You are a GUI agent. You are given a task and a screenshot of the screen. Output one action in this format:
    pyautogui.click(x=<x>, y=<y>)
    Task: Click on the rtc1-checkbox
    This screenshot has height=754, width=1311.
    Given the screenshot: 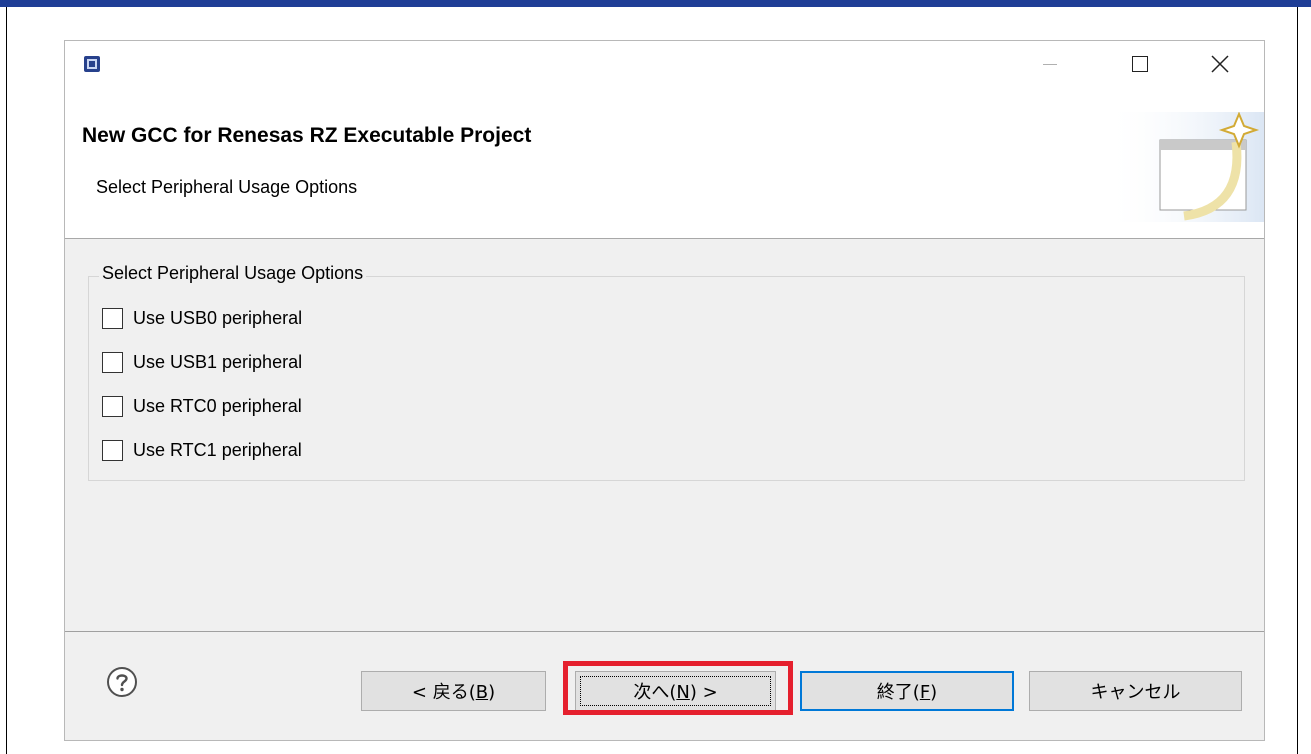 What is the action you would take?
    pyautogui.click(x=112, y=450)
    